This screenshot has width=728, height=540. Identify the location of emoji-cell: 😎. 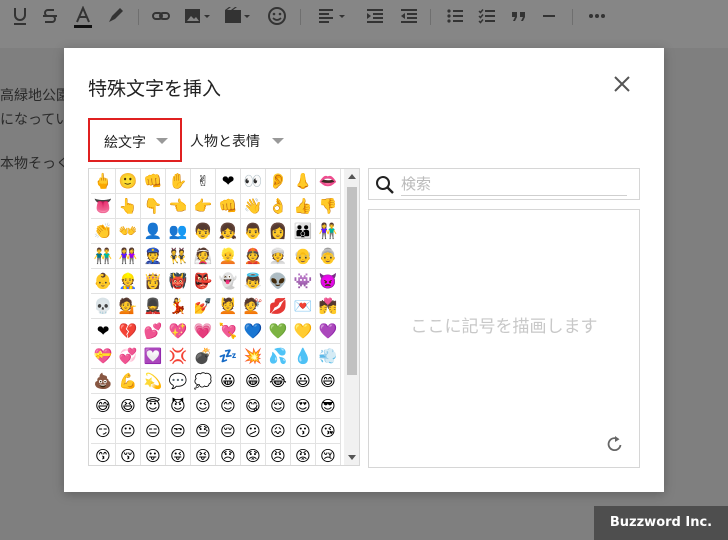
(328, 406).